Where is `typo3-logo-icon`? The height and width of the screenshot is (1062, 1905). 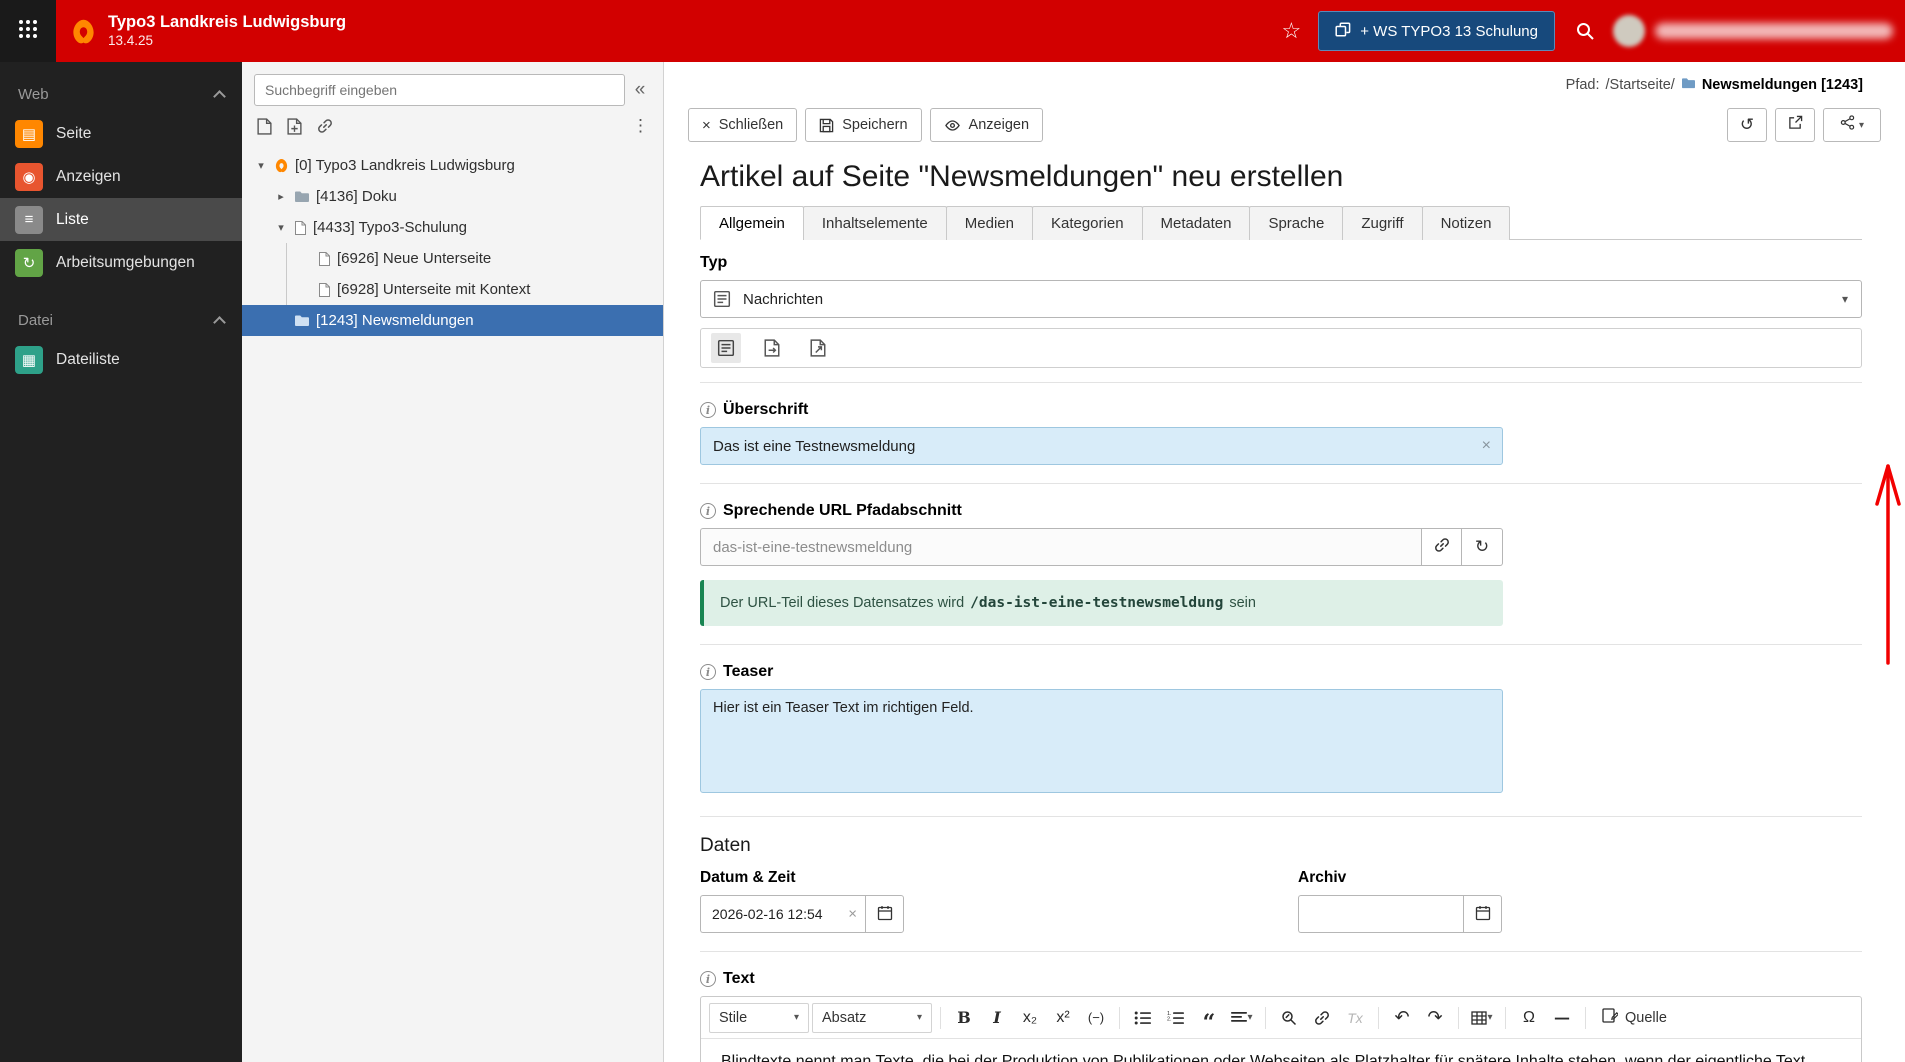 typo3-logo-icon is located at coordinates (83, 31).